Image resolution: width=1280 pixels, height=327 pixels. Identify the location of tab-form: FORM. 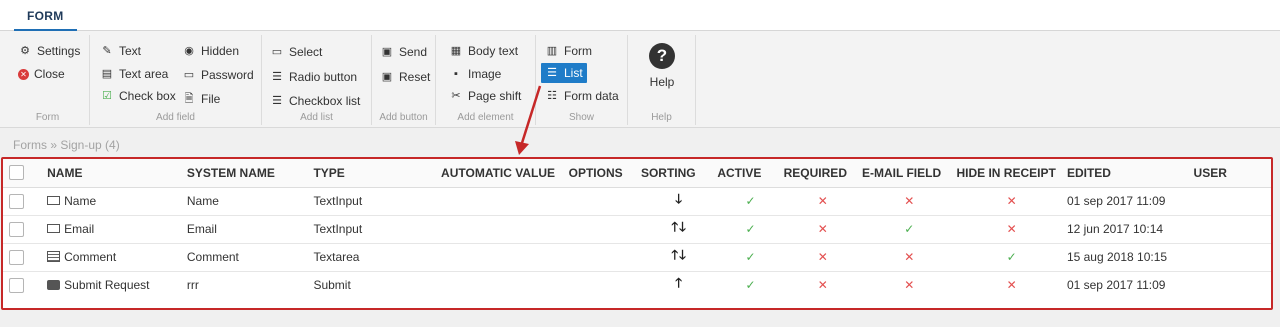
(45, 15).